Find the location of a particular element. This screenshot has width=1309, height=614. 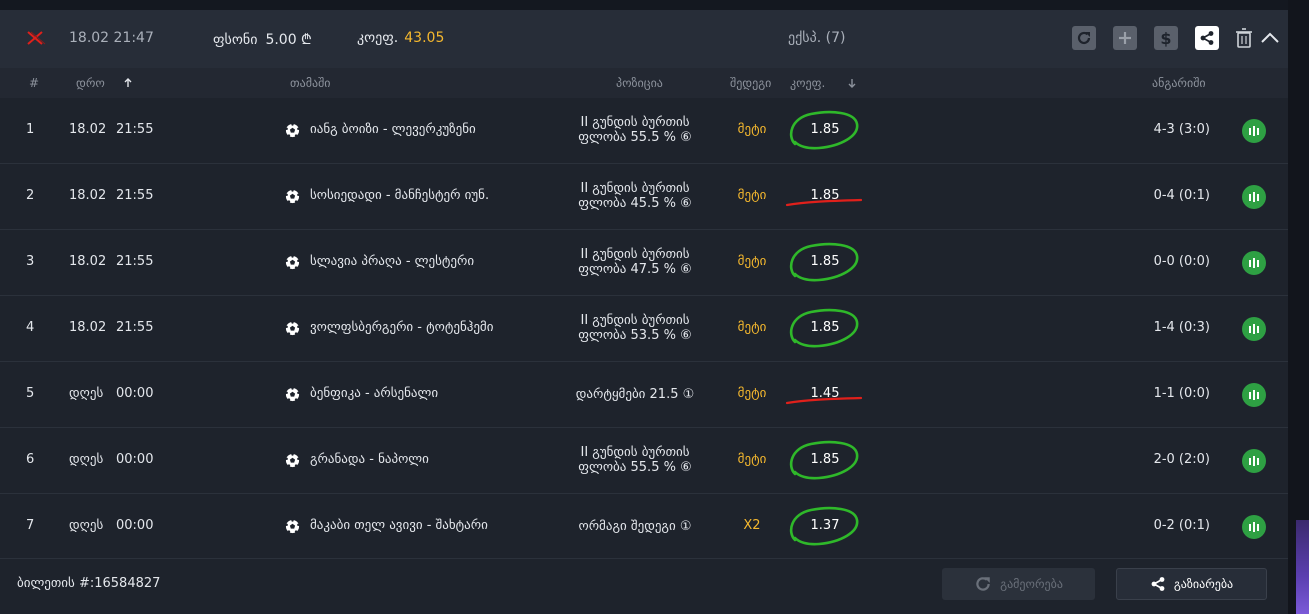

row-outcome: X2 is located at coordinates (752, 525).